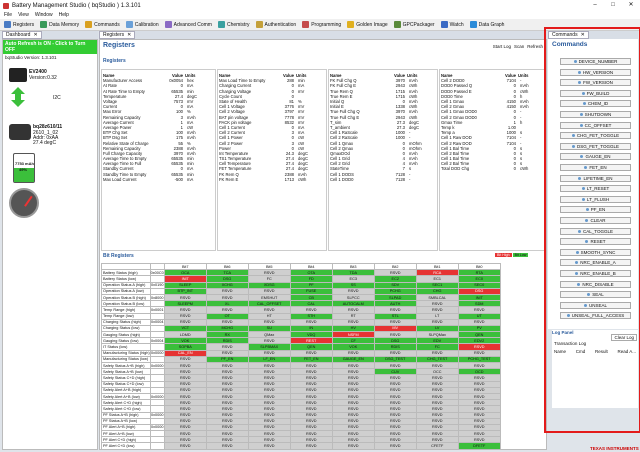  I want to click on tab-dashboard: Dashboard ✕, so click(22, 35).